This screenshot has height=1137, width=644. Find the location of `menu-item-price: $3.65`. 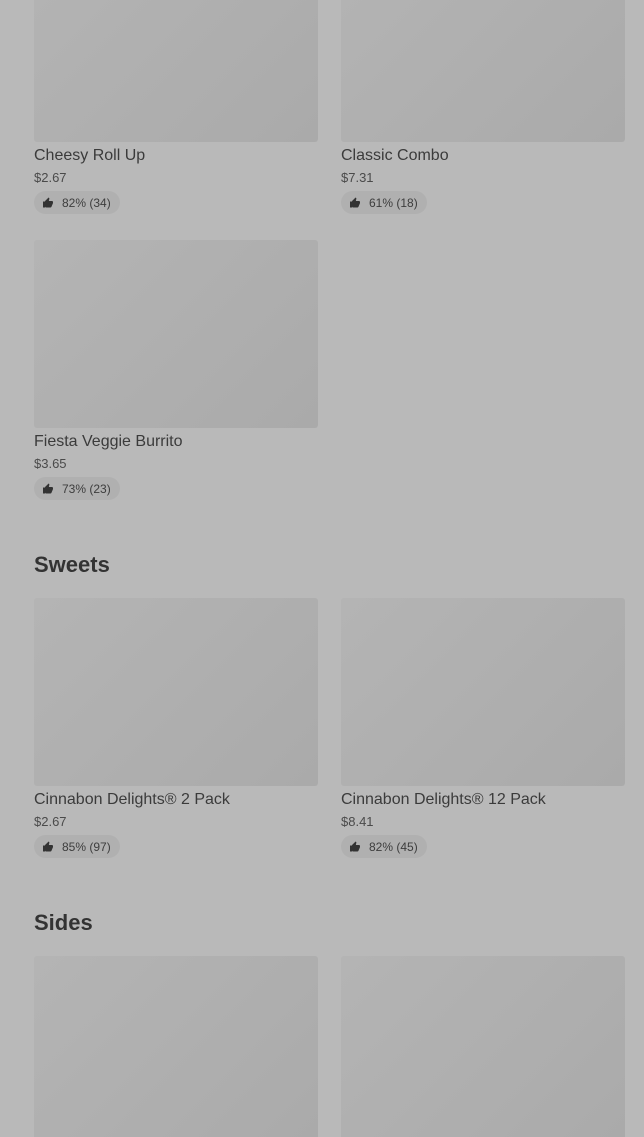

menu-item-price: $3.65 is located at coordinates (50, 463).